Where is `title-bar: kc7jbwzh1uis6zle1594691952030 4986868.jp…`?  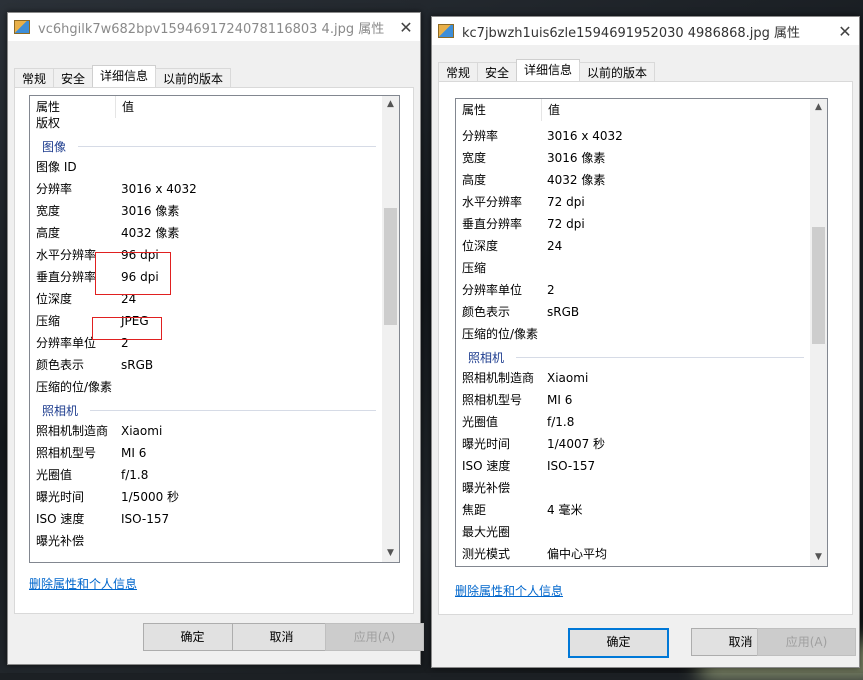 title-bar: kc7jbwzh1uis6zle1594691952030 4986868.jp… is located at coordinates (645, 31).